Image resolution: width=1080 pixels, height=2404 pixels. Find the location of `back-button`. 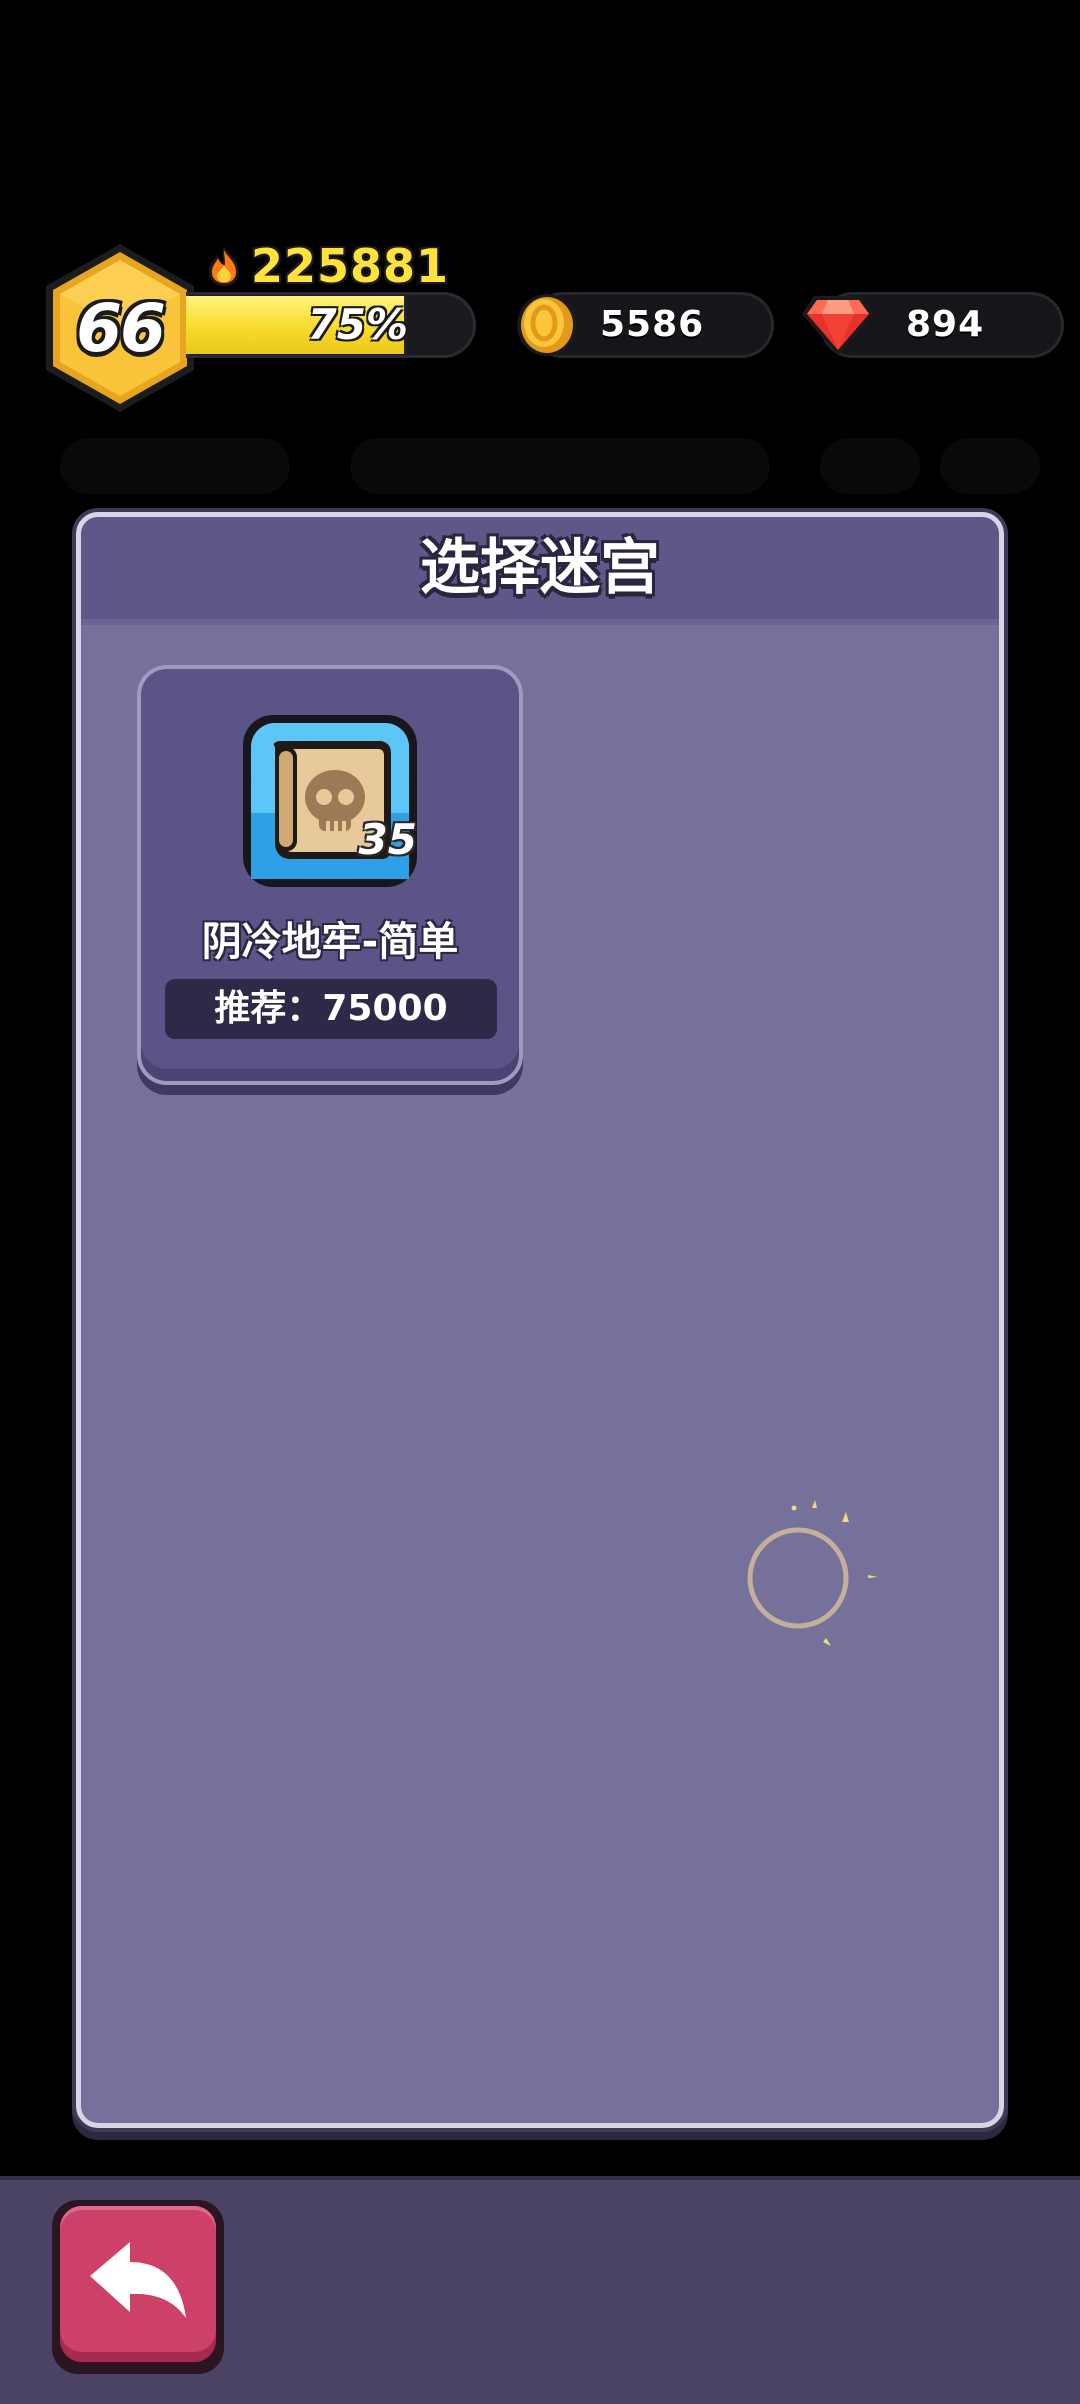

back-button is located at coordinates (138, 2287).